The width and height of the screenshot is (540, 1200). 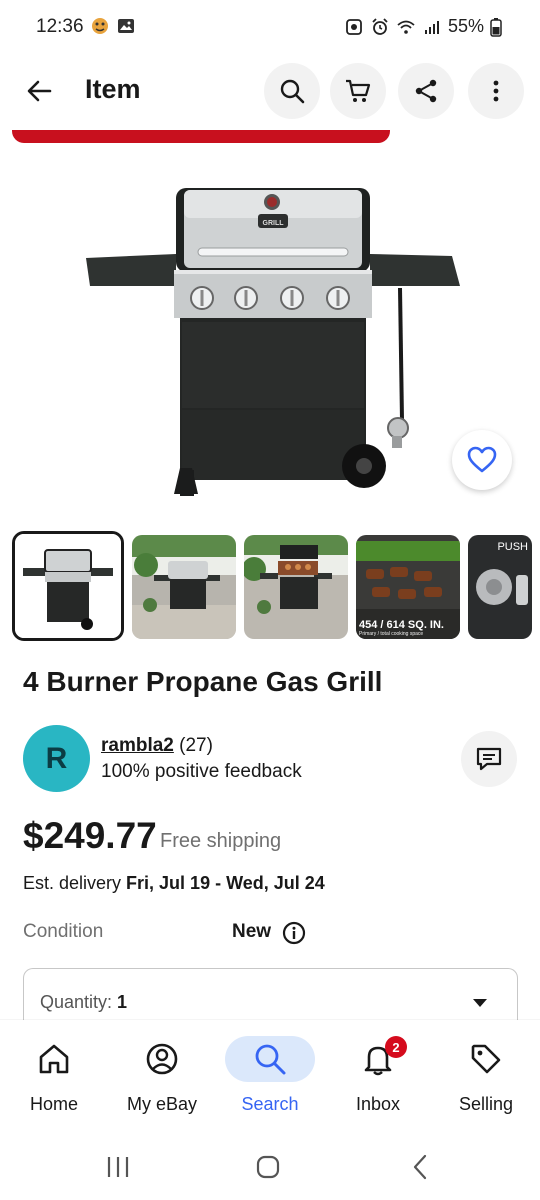 I want to click on message-icon, so click(x=489, y=759).